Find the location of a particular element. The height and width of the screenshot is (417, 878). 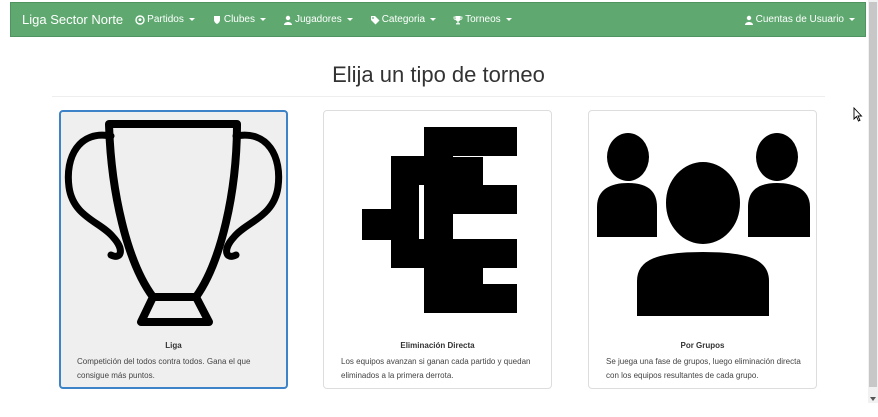

vertical-scrollbar is located at coordinates (873, 201).